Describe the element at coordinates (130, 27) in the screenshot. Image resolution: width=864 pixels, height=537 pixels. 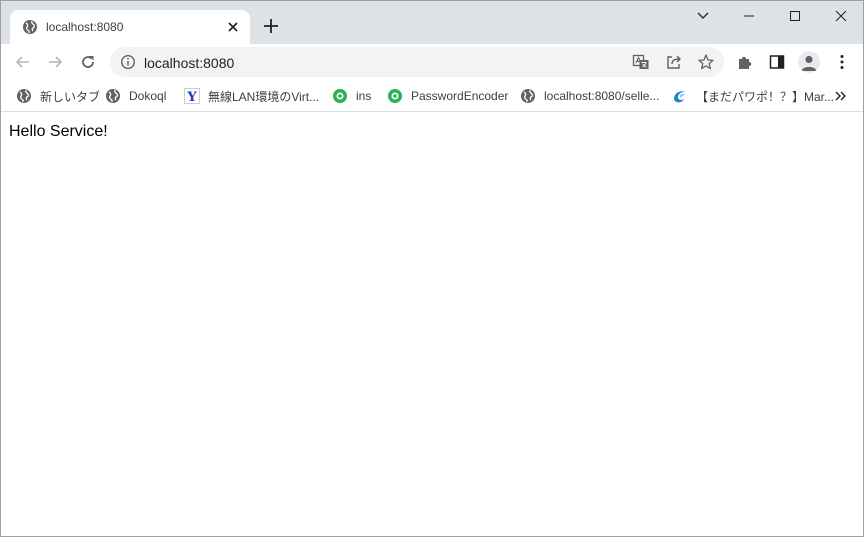
I see `active-tab: localhost:8080` at that location.